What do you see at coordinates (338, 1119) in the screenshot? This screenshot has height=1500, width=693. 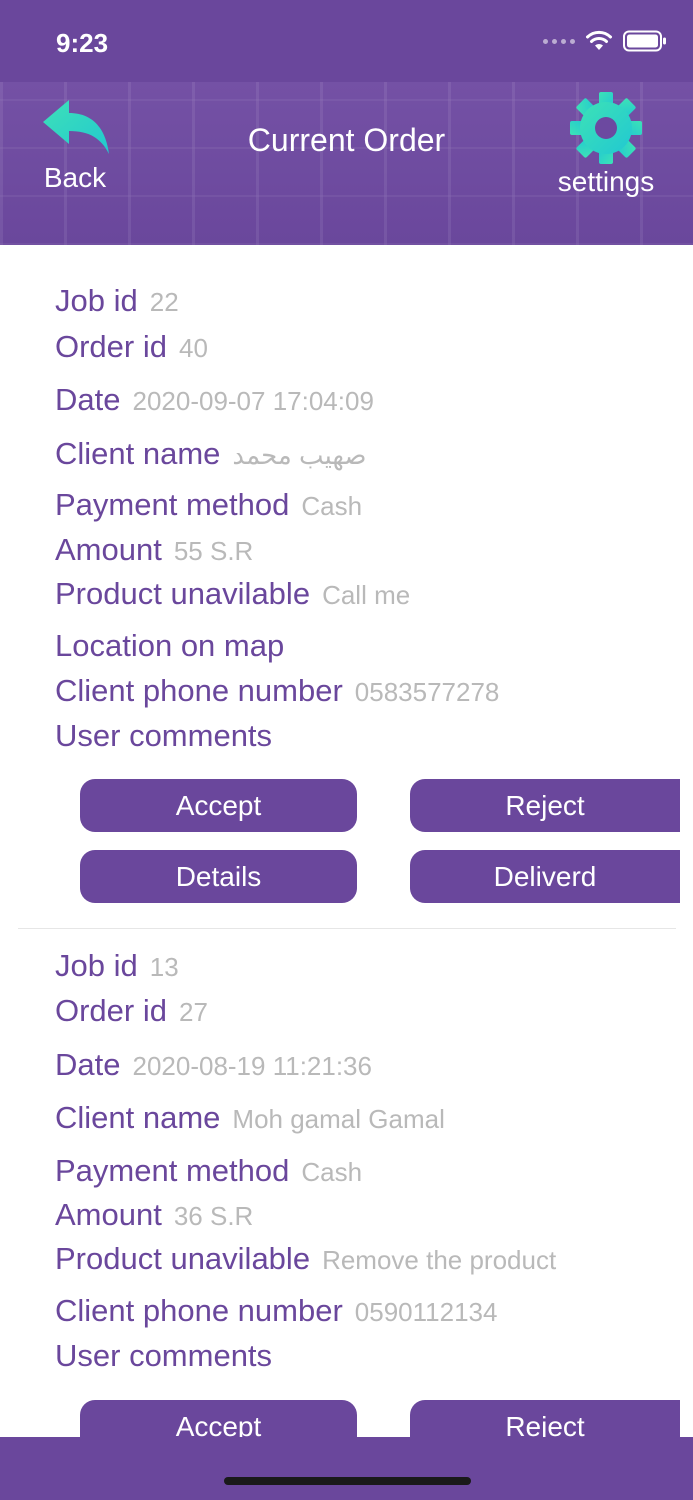 I see `client-name-value: Moh gamal Gamal` at bounding box center [338, 1119].